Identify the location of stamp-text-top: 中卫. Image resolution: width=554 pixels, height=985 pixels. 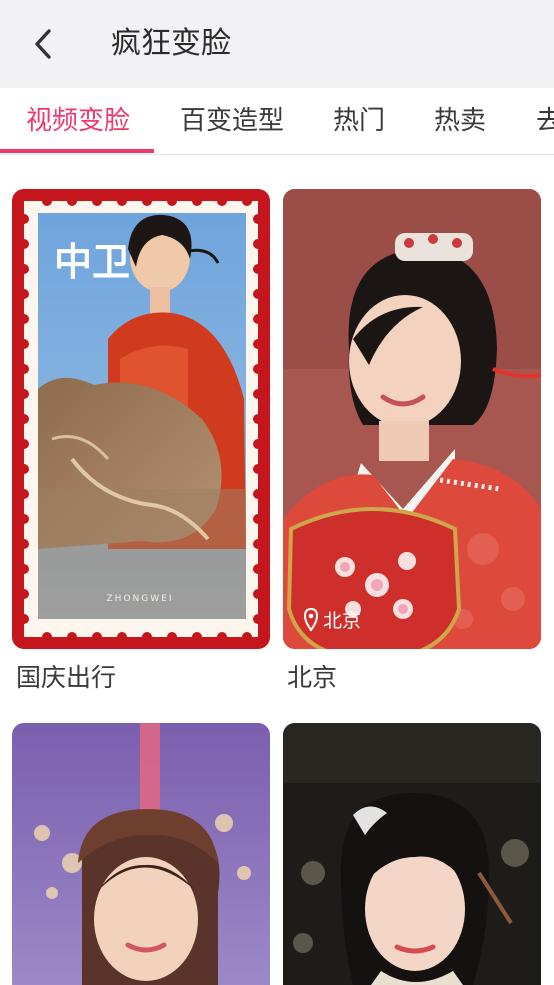
(92, 261).